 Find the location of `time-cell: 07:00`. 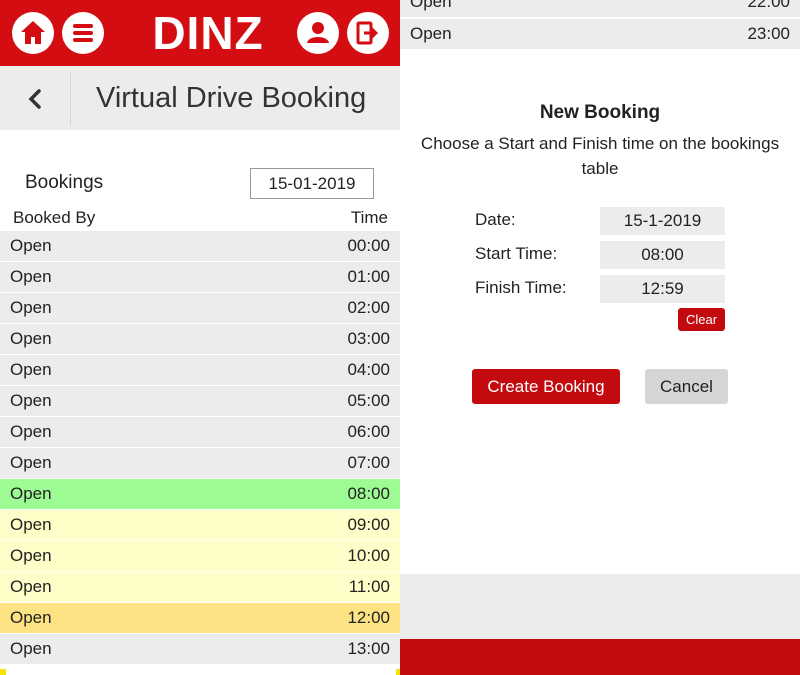

time-cell: 07:00 is located at coordinates (368, 462).